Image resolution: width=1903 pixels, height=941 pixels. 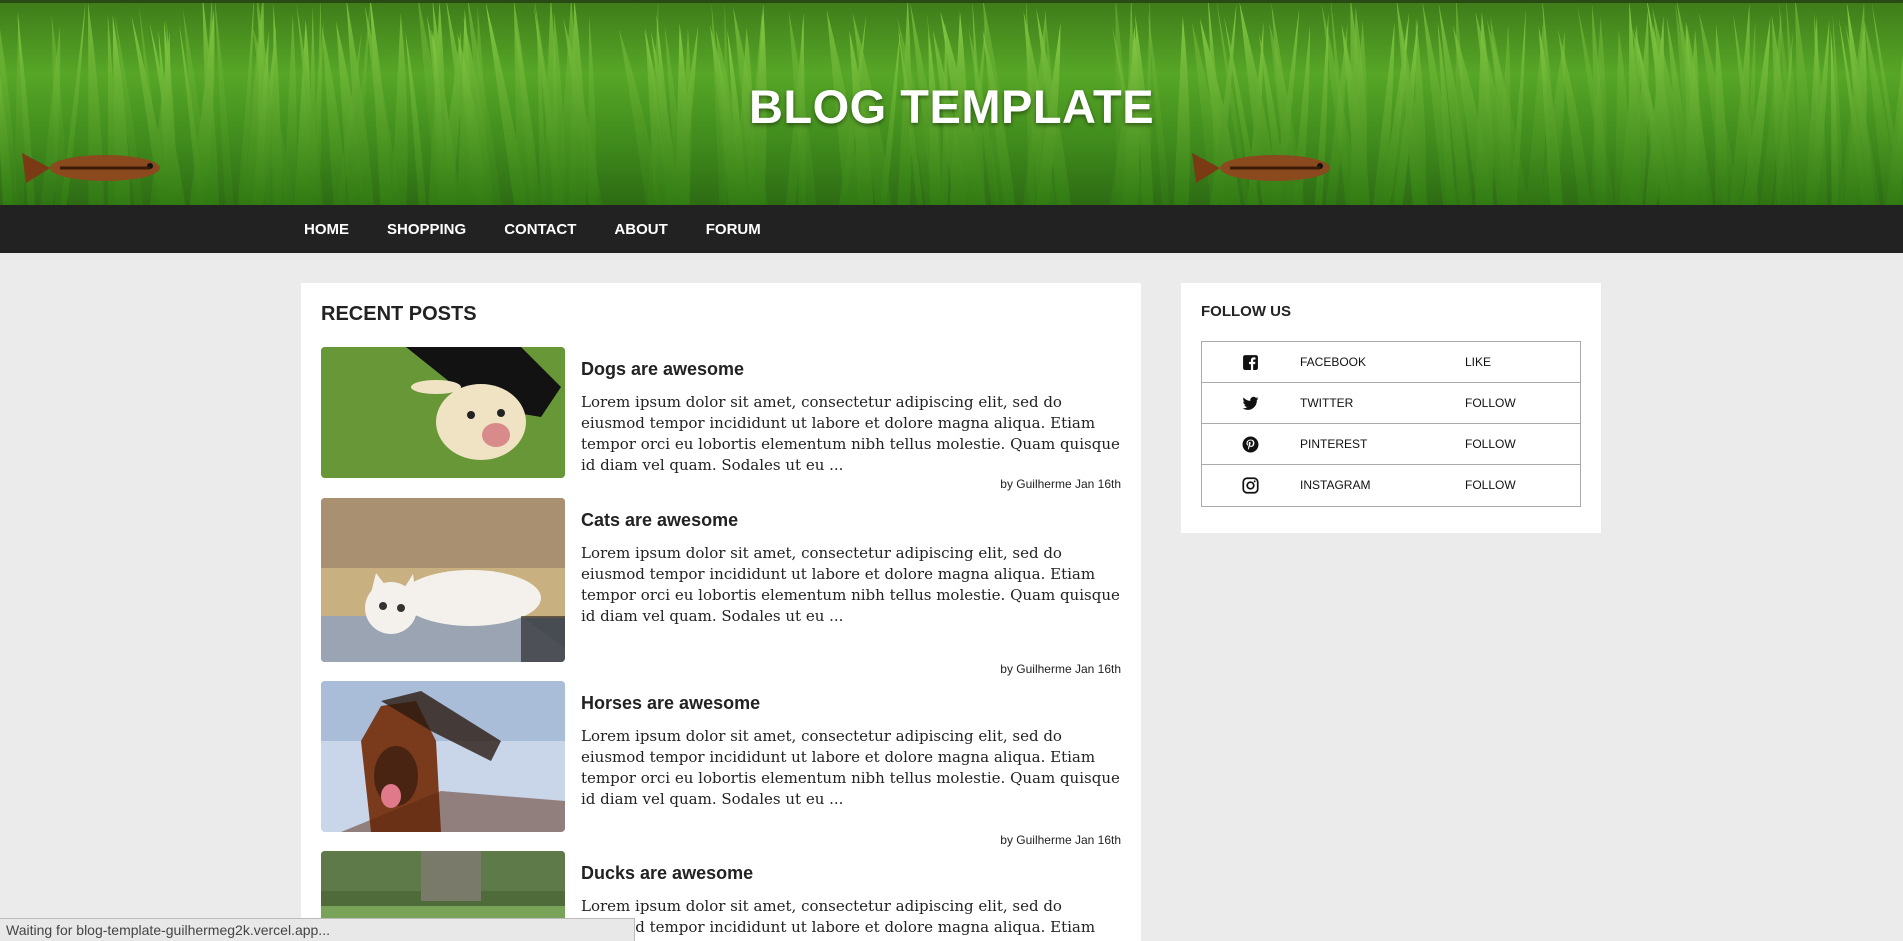 What do you see at coordinates (443, 412) in the screenshot?
I see `post-thumbnail-dog` at bounding box center [443, 412].